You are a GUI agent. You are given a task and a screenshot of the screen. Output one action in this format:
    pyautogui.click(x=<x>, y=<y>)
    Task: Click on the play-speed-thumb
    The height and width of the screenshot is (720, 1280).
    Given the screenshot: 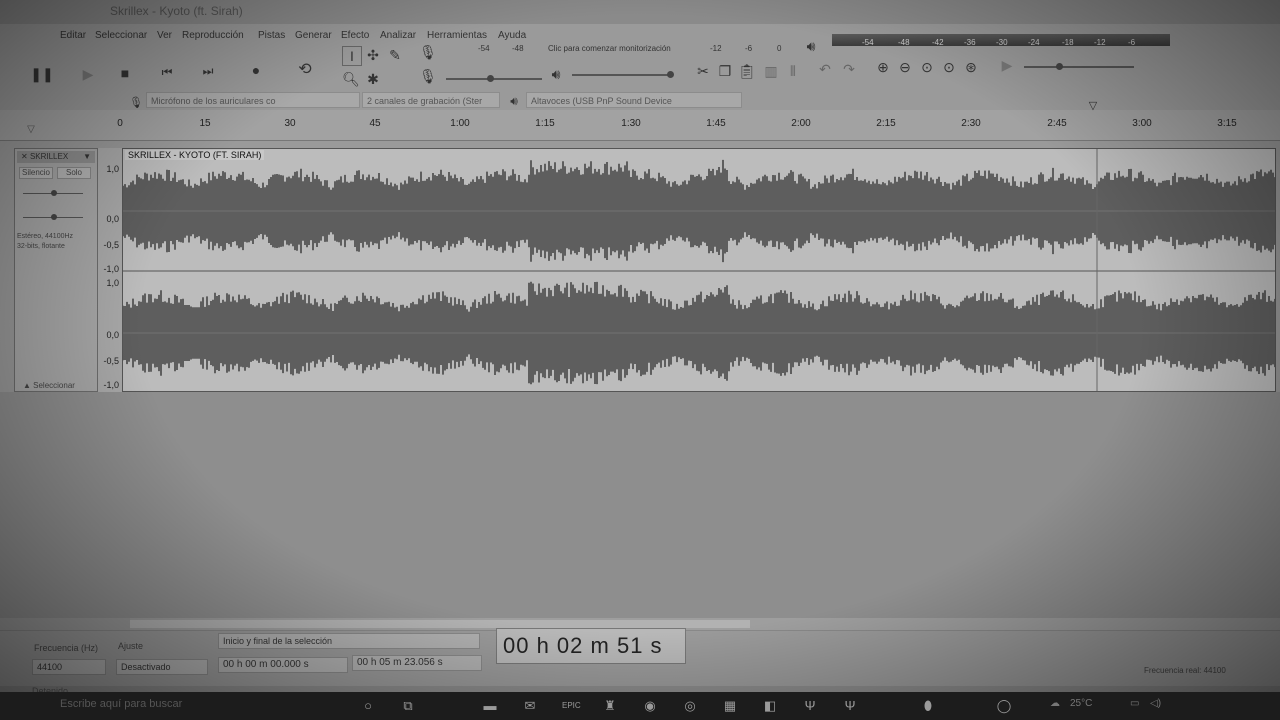 What is the action you would take?
    pyautogui.click(x=1059, y=66)
    